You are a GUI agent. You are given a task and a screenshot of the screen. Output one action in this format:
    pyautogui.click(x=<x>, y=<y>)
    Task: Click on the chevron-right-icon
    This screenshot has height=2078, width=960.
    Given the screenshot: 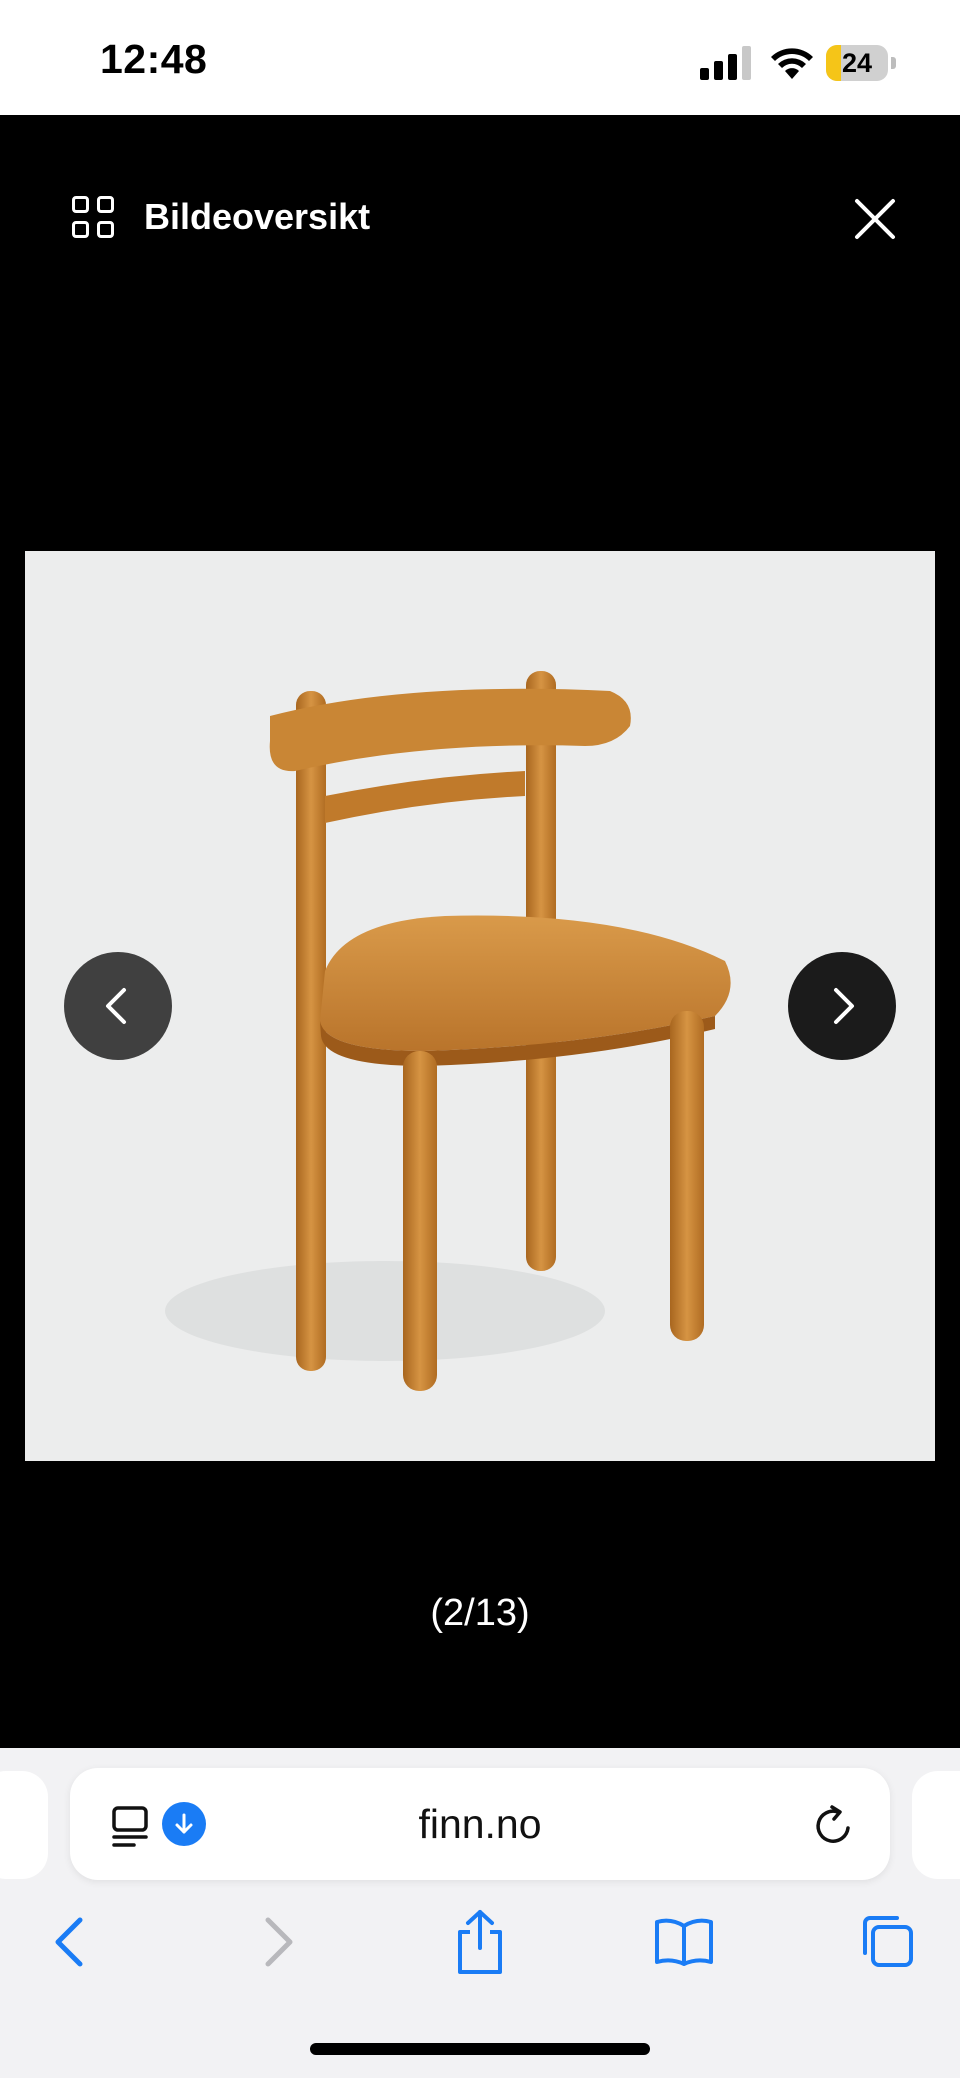 What is the action you would take?
    pyautogui.click(x=844, y=1006)
    